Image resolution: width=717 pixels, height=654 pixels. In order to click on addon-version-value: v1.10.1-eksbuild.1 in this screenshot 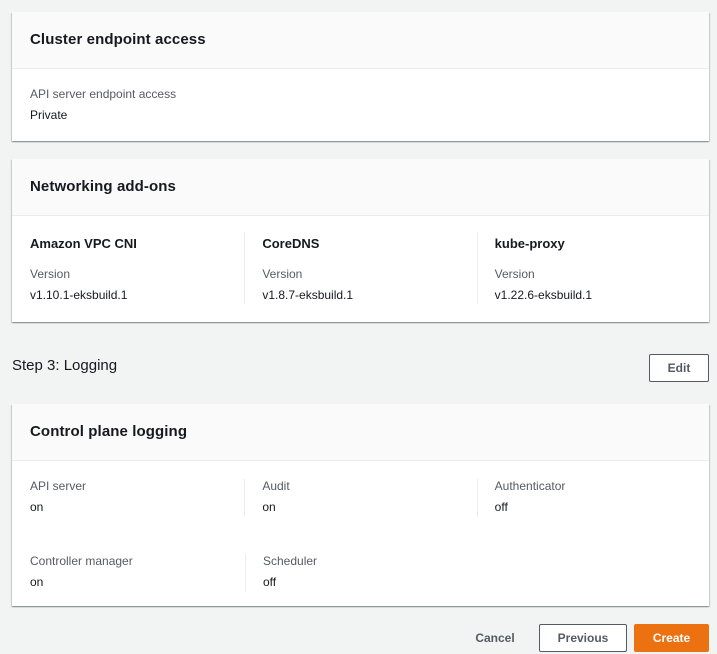, I will do `click(79, 295)`.